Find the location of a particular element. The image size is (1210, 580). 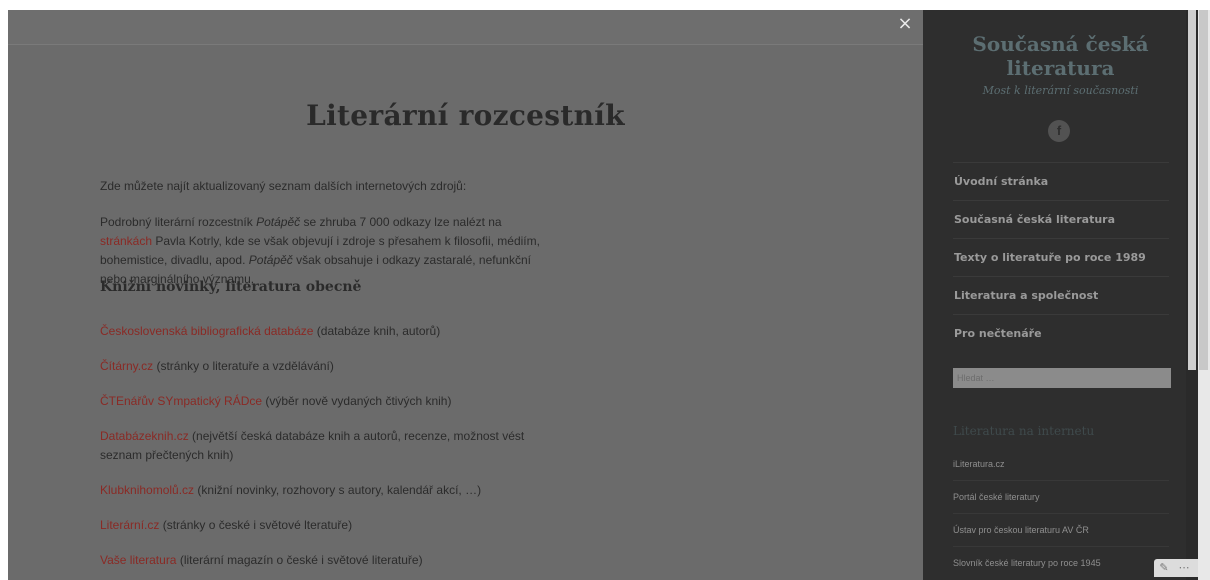

resource-link: Čítárny.cz is located at coordinates (126, 366).